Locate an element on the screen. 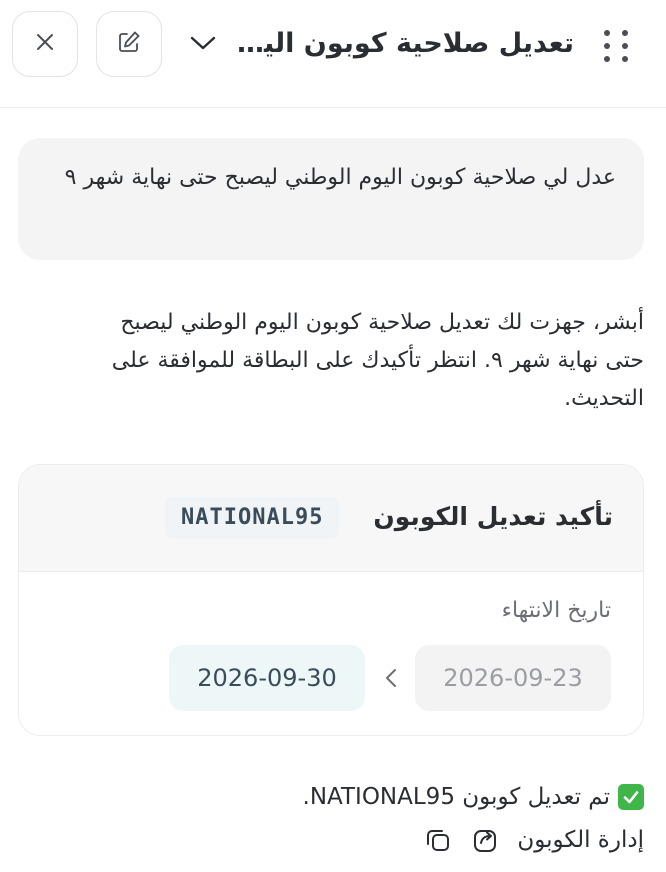 Image resolution: width=666 pixels, height=872 pixels. copy-icon is located at coordinates (438, 840).